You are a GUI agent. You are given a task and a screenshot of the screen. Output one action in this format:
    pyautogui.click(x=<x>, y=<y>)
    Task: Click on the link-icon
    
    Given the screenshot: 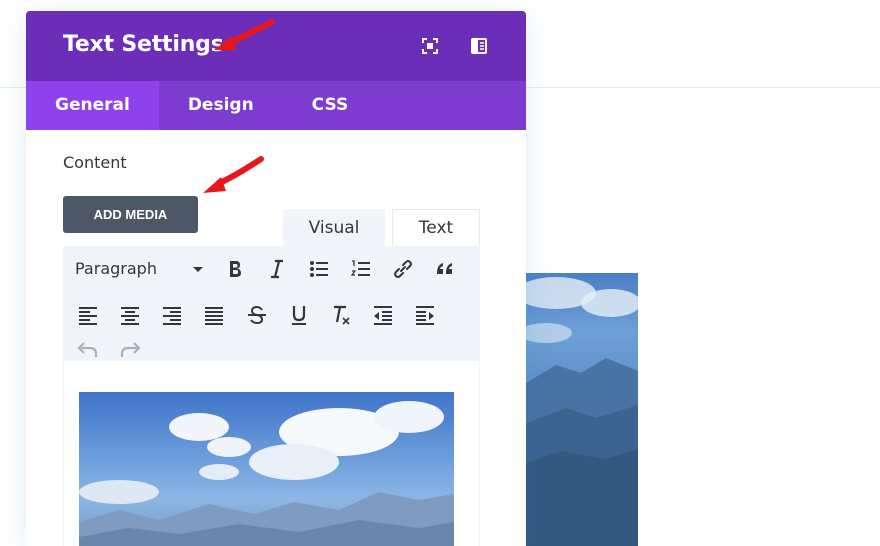 What is the action you would take?
    pyautogui.click(x=403, y=269)
    